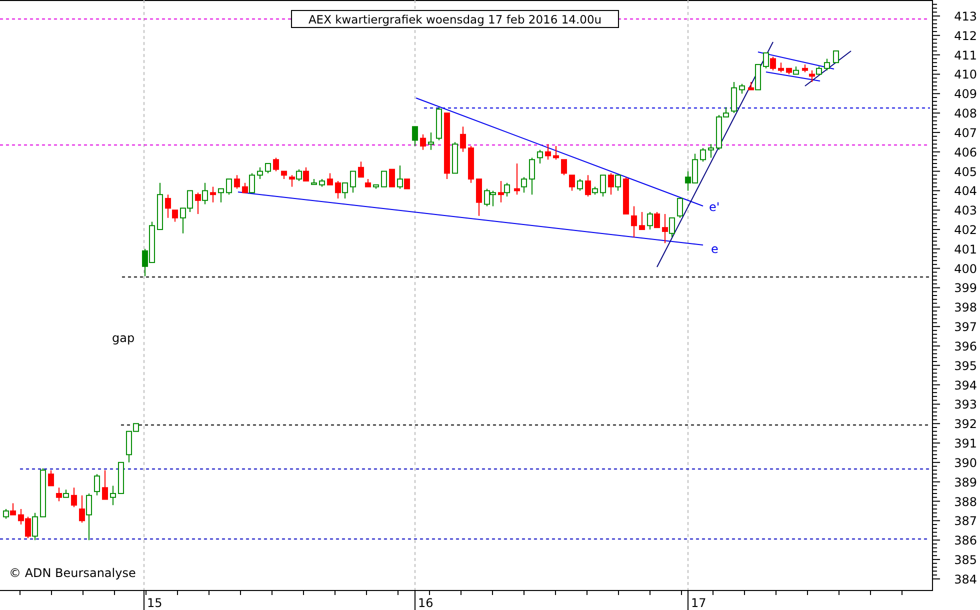 This screenshot has height=610, width=980. What do you see at coordinates (965, 521) in the screenshot?
I see `axis-label: 387` at bounding box center [965, 521].